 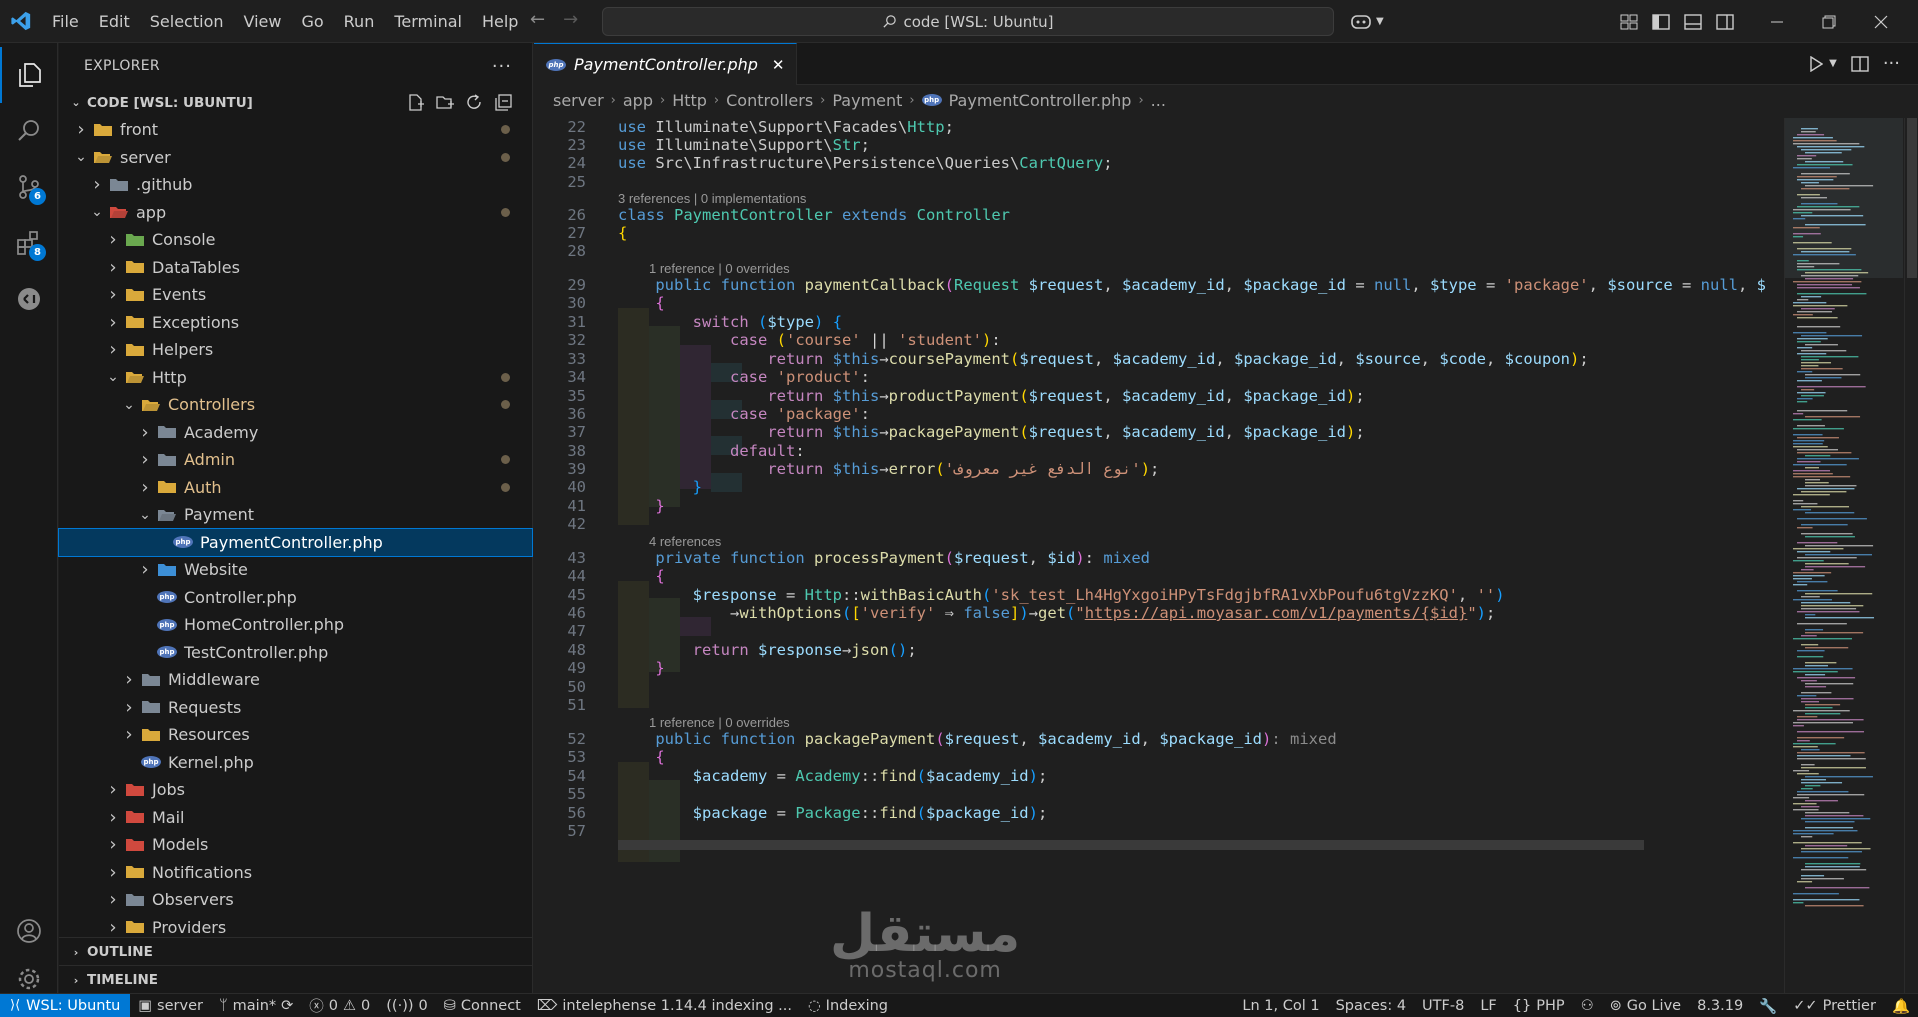 What do you see at coordinates (1629, 22) in the screenshot?
I see `customize-layout-icon` at bounding box center [1629, 22].